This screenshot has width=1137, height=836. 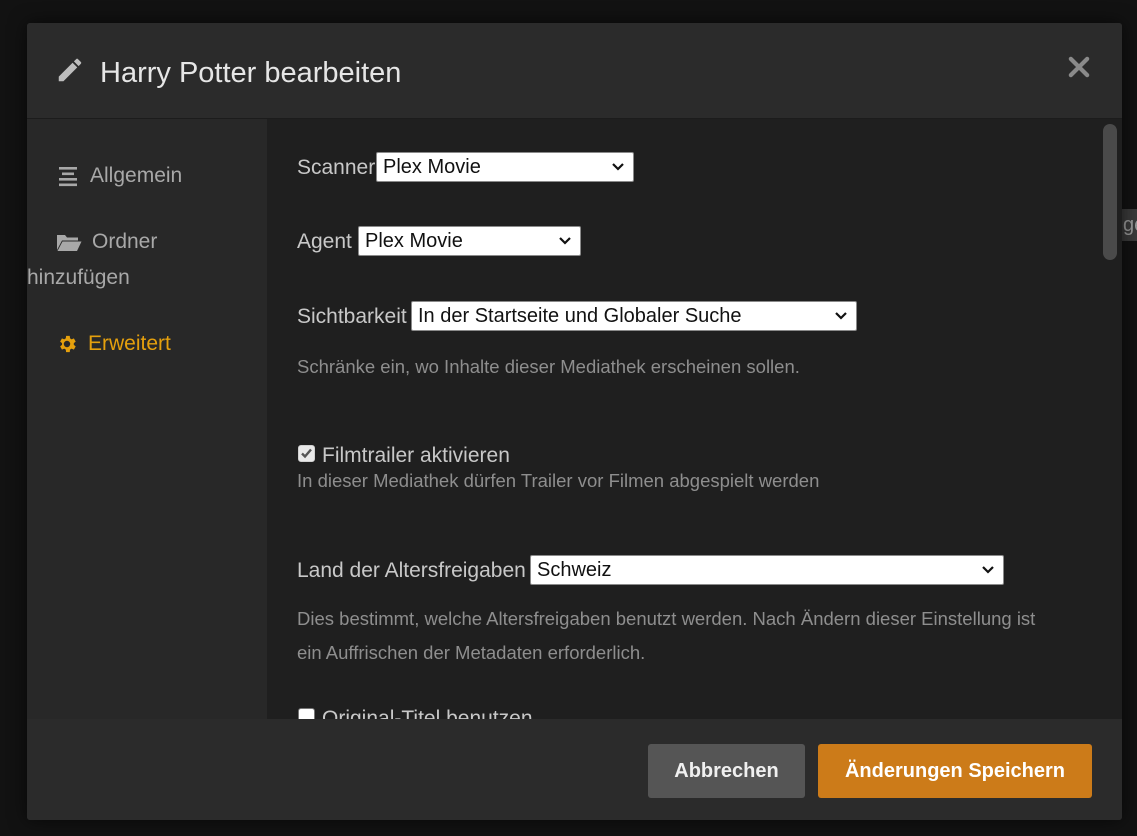 I want to click on cancel-button: Abbrechen, so click(x=726, y=771).